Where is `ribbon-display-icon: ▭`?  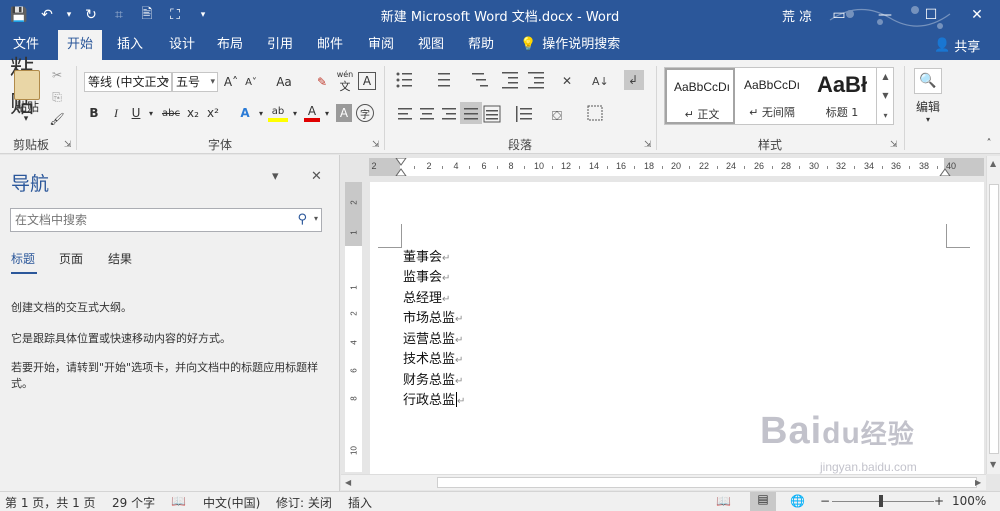
ribbon-display-icon: ▭ is located at coordinates (839, 15).